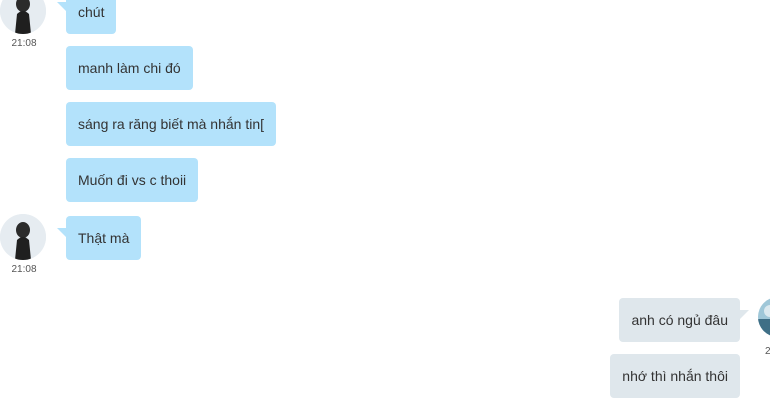  I want to click on message-bubble-outgoing: anh có ngủ đâu, so click(684, 320).